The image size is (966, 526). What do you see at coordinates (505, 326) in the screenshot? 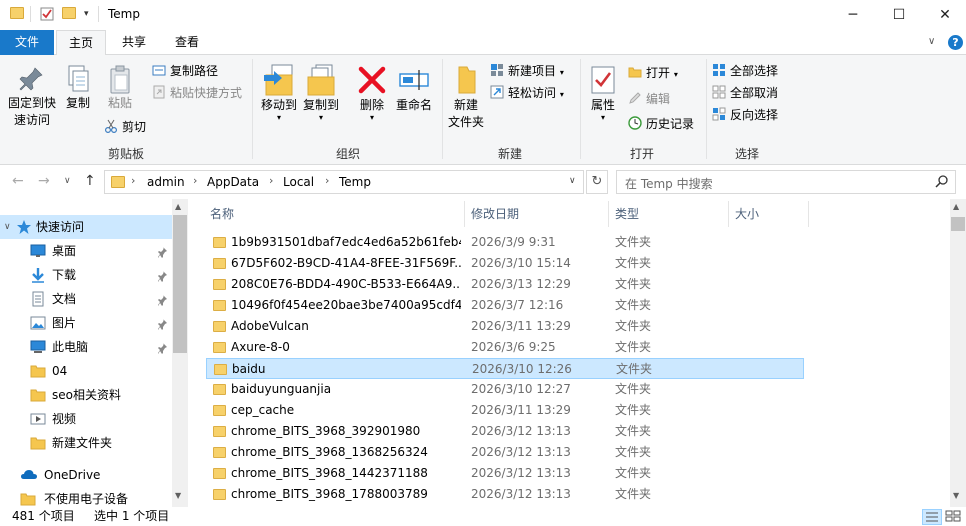
I see `table-row: AdobeVulcan 2026/3/11 13:29 文件夹` at bounding box center [505, 326].